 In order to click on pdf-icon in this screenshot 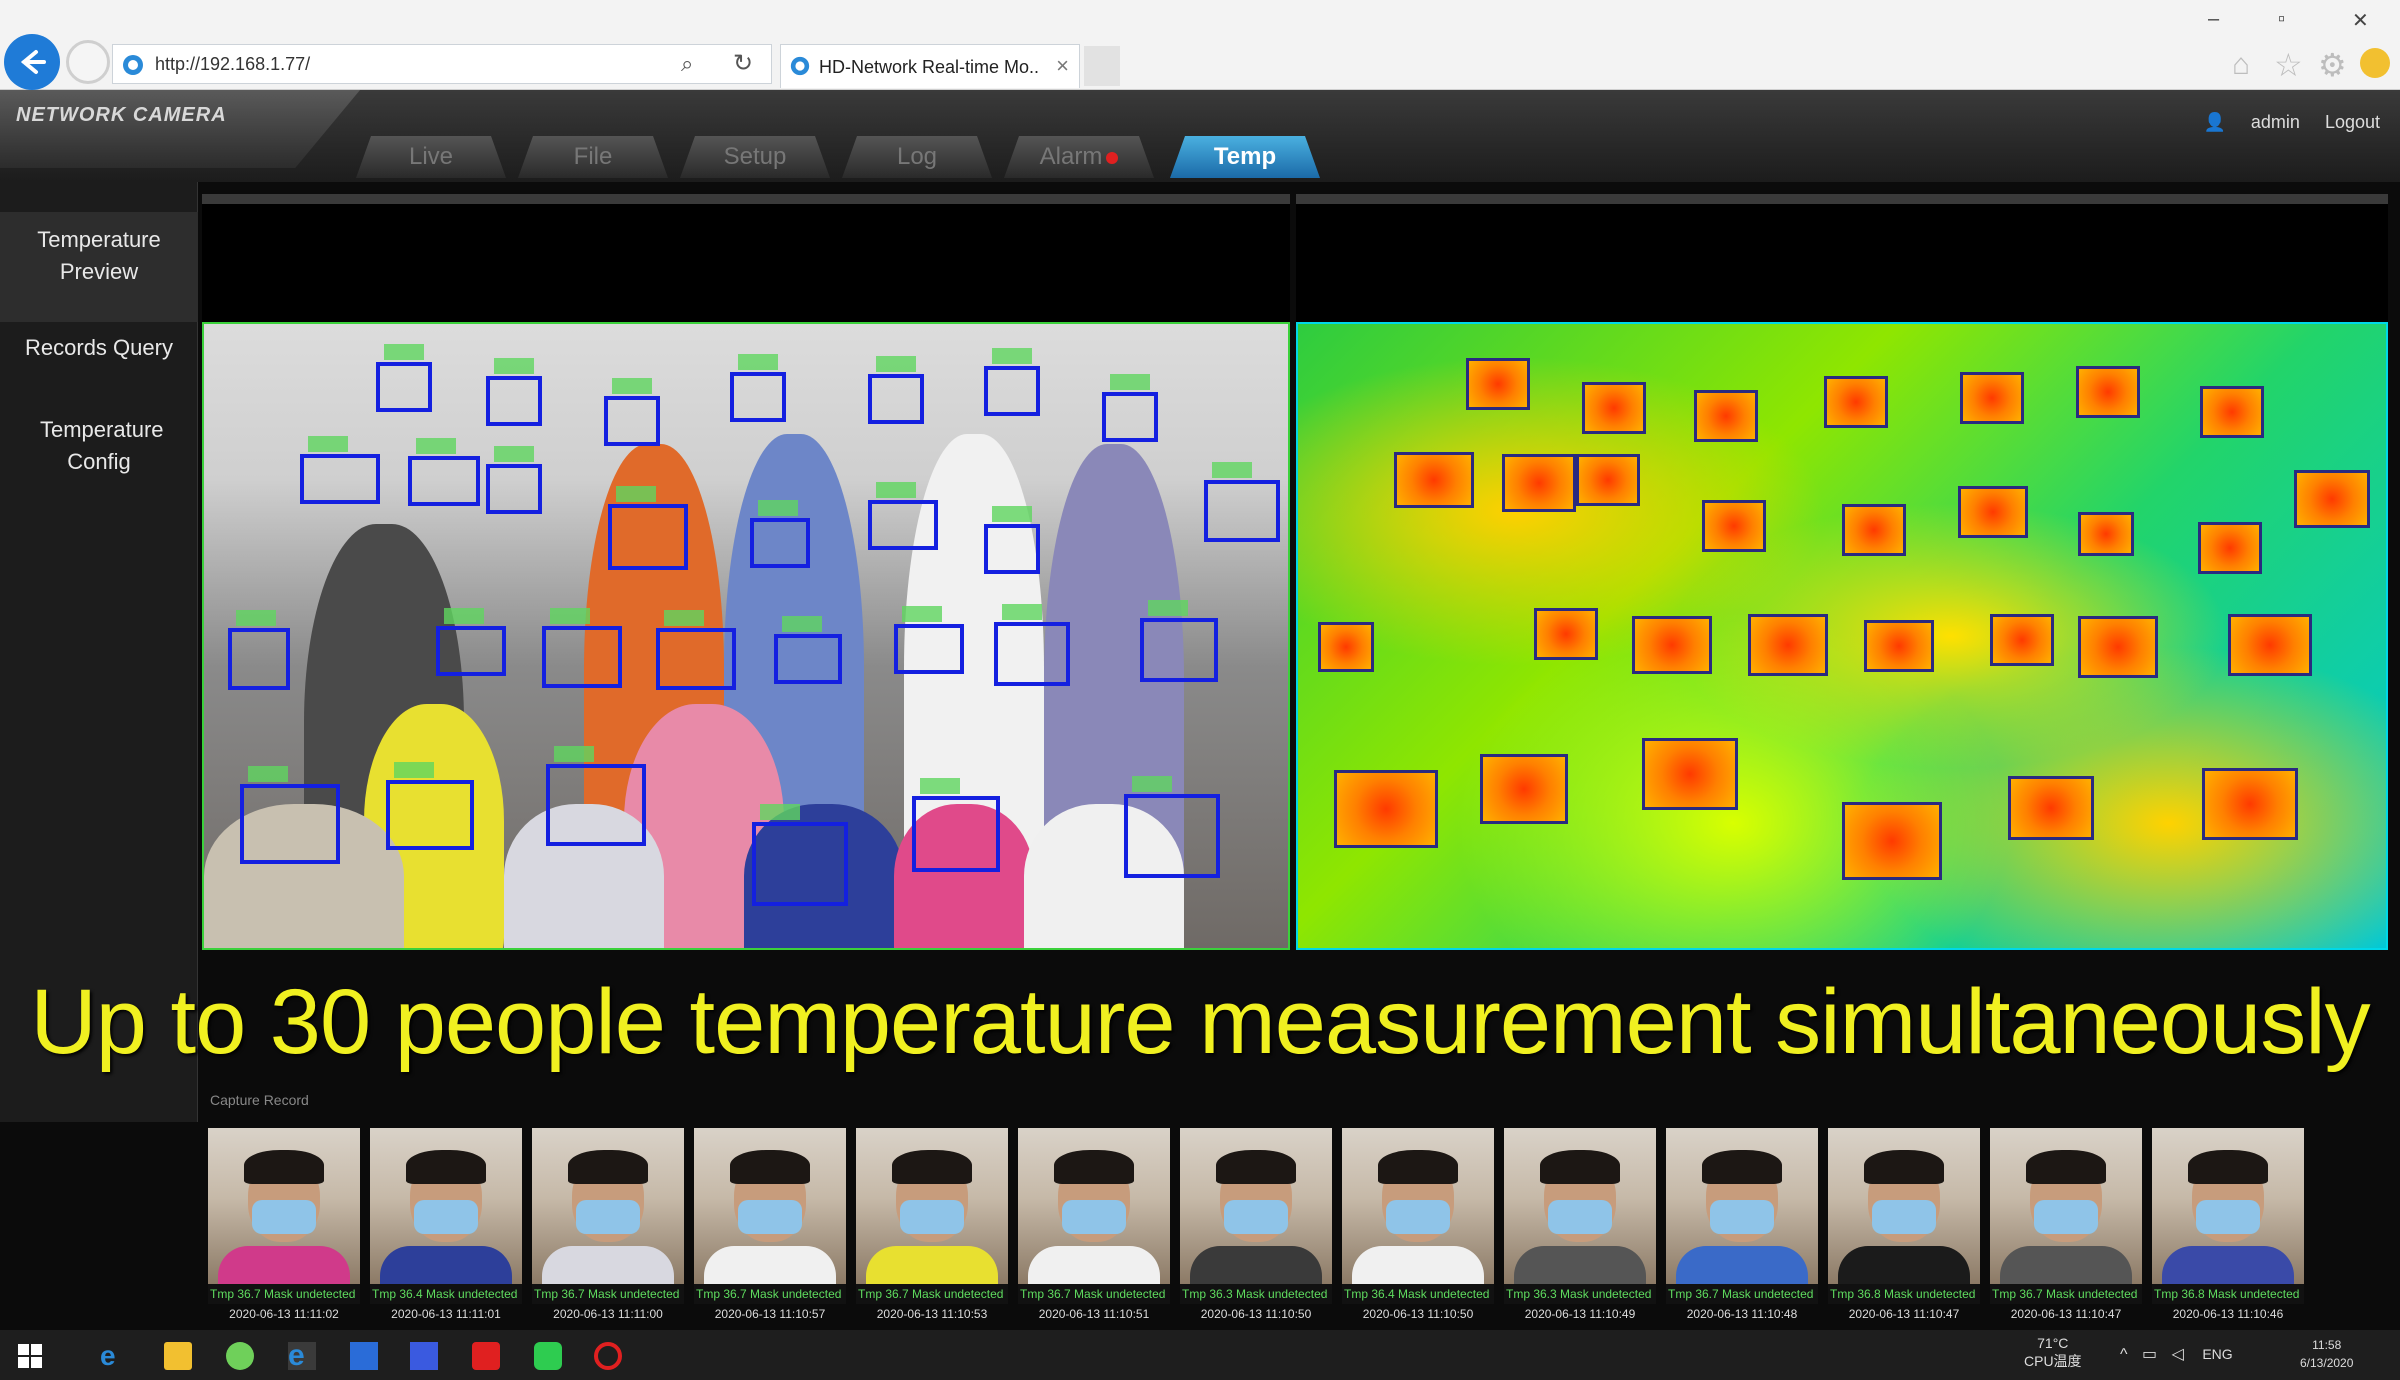, I will do `click(486, 1356)`.